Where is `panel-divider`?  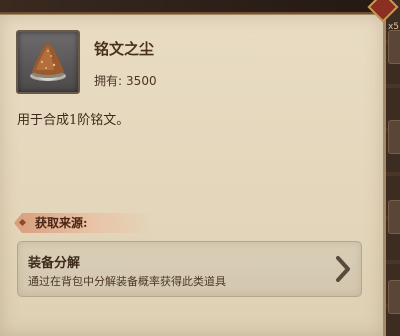 panel-divider is located at coordinates (192, 13).